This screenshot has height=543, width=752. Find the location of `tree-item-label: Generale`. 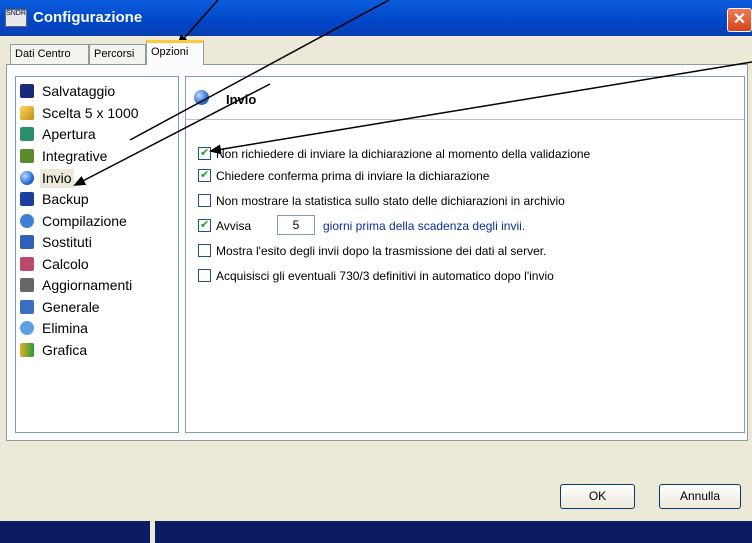

tree-item-label: Generale is located at coordinates (71, 307).